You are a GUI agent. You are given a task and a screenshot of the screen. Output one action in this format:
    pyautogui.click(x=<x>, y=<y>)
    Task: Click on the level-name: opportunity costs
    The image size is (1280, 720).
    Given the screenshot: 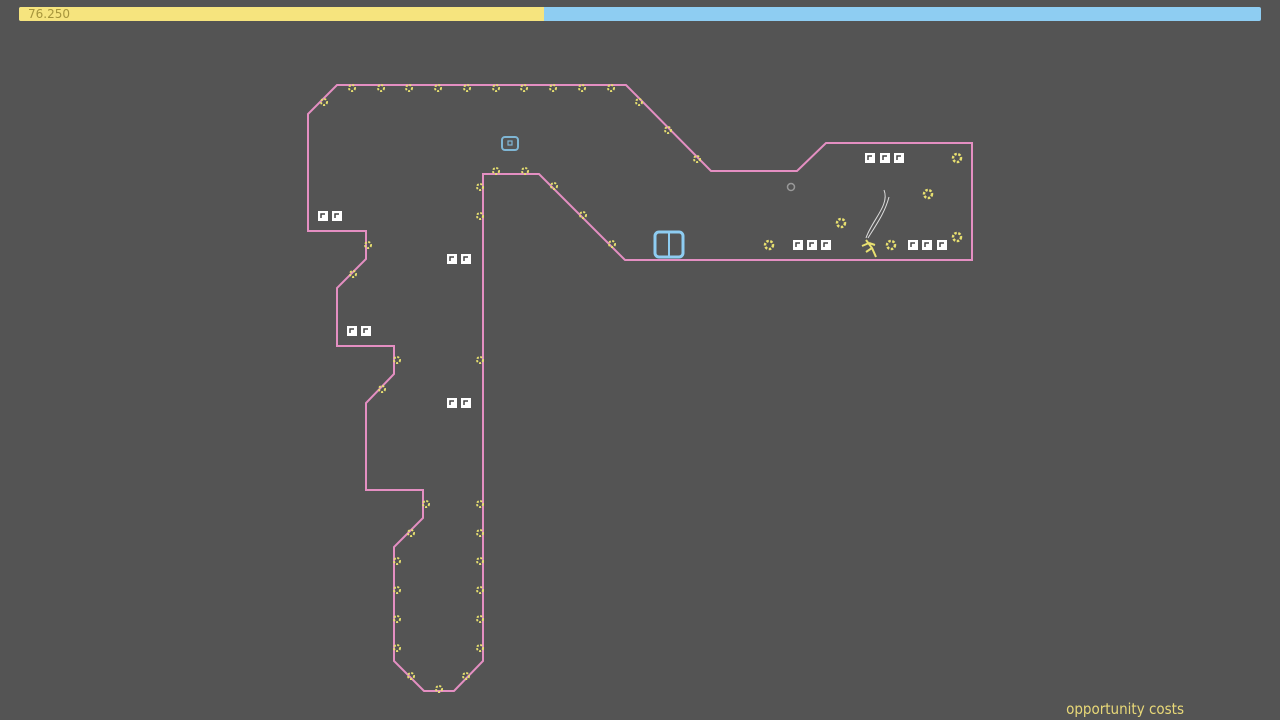 What is the action you would take?
    pyautogui.click(x=1125, y=709)
    